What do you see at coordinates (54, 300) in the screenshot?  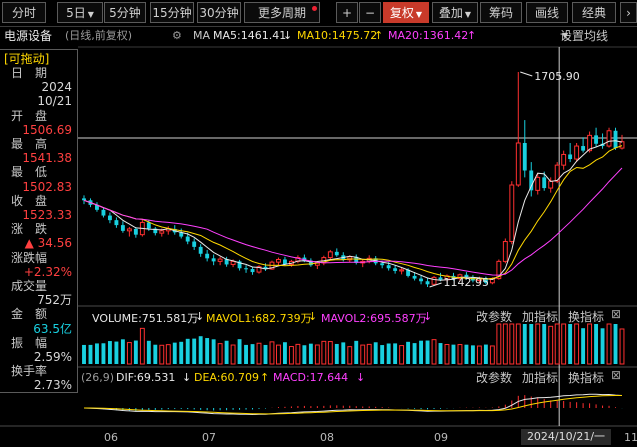 I see `data-row-value: 752万` at bounding box center [54, 300].